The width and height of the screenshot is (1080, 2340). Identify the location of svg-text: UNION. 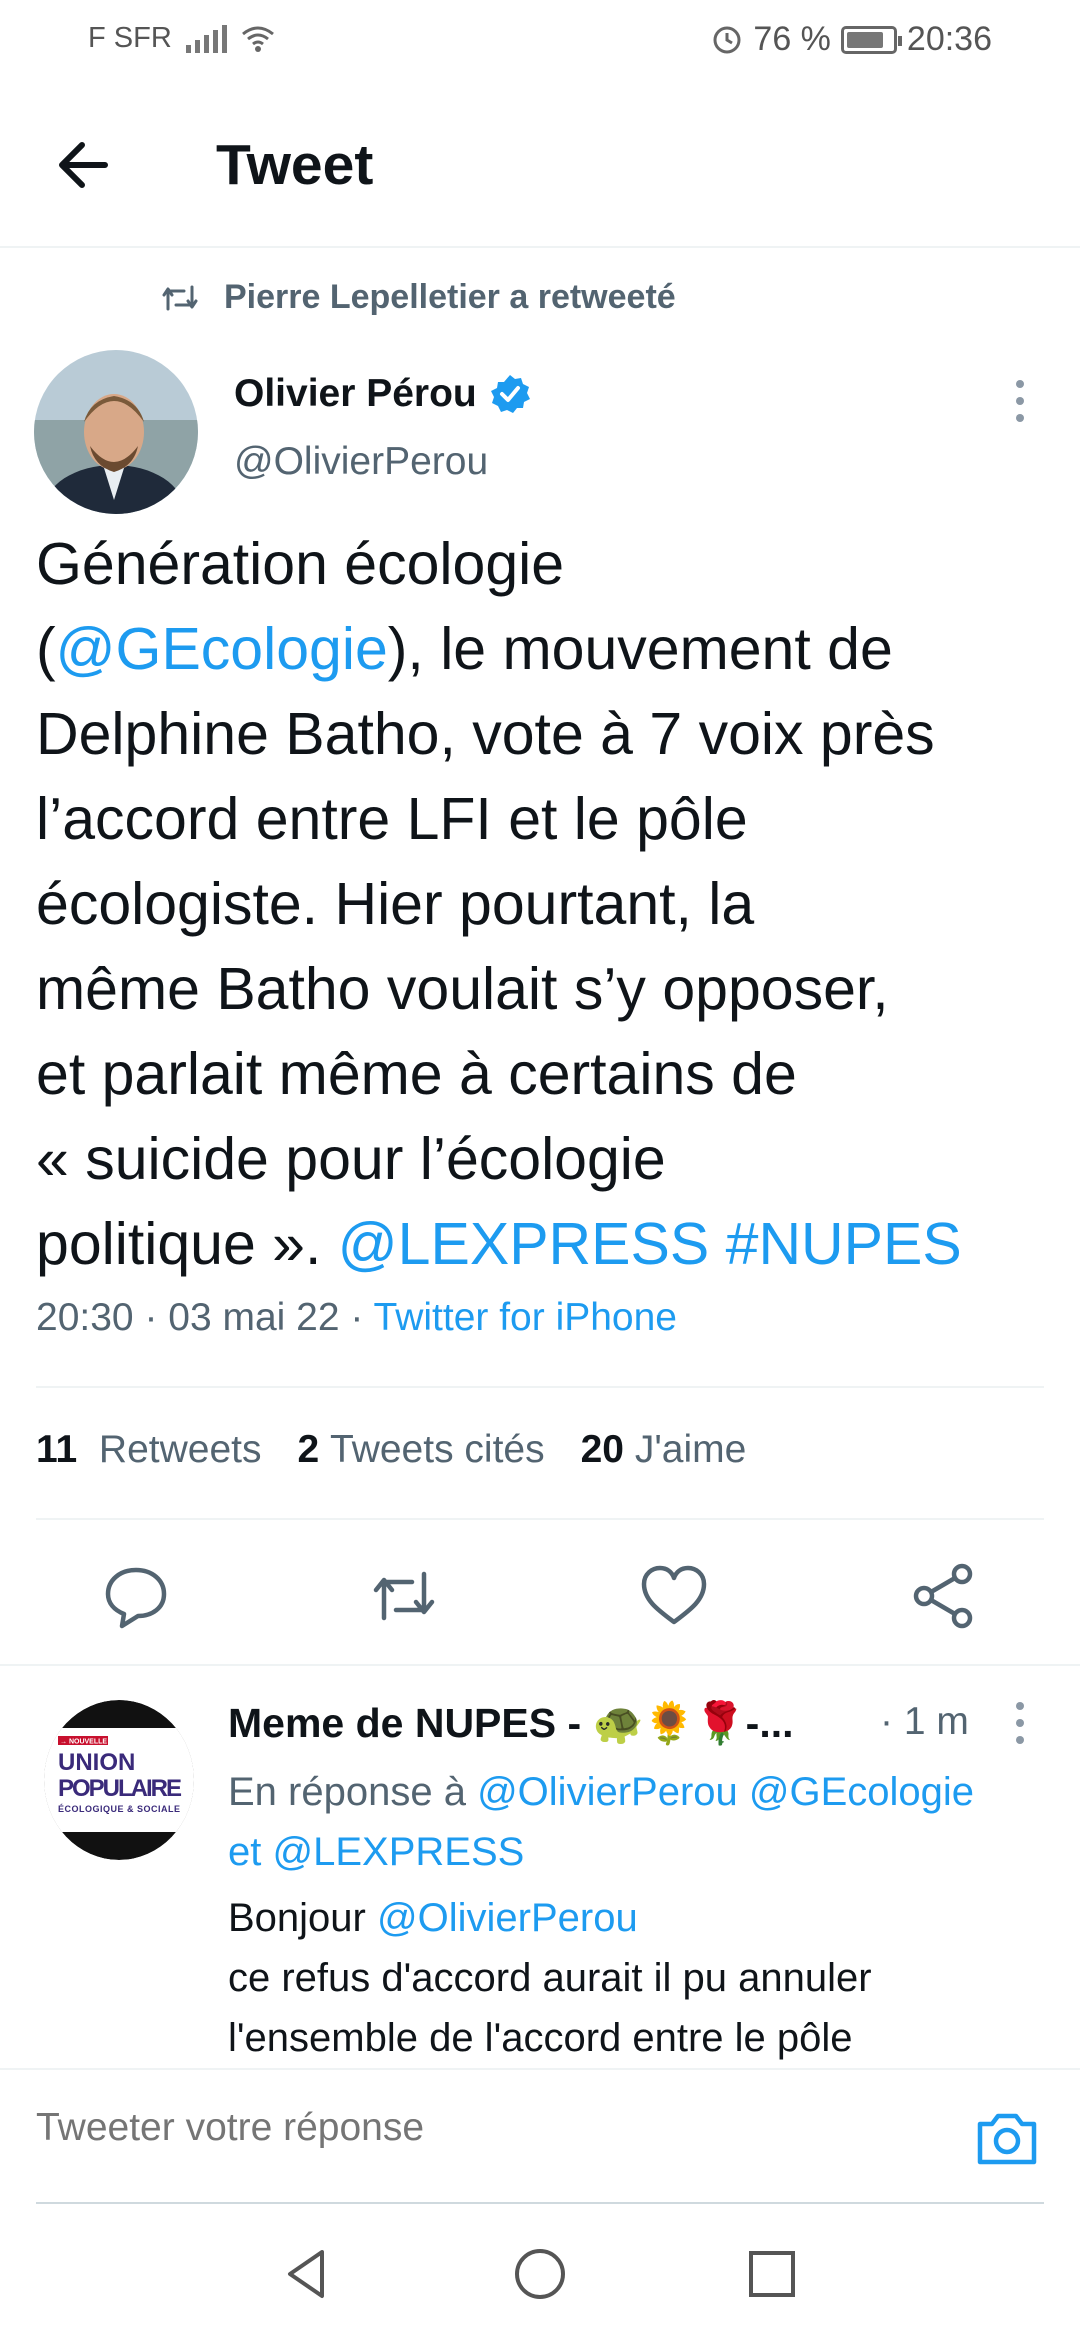
(96, 1762).